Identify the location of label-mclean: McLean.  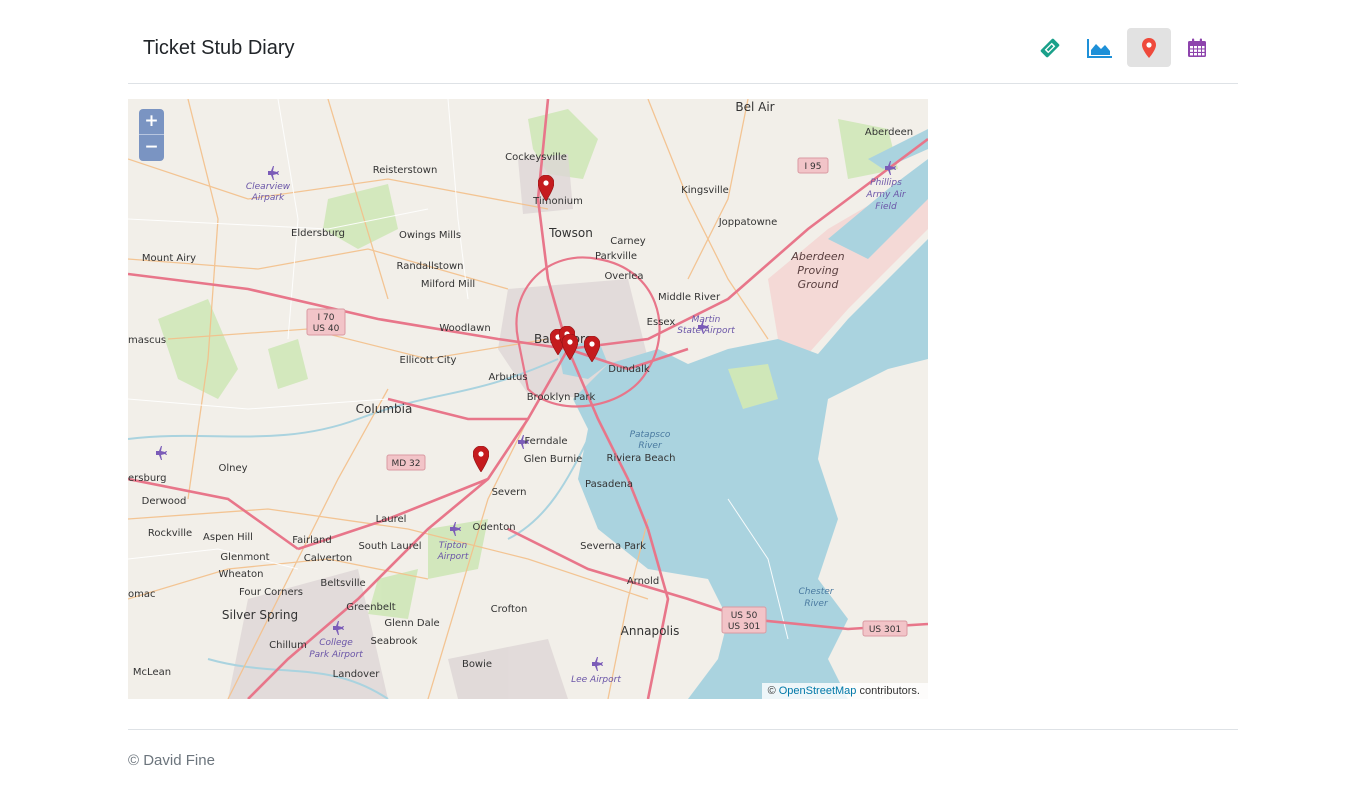
(152, 672).